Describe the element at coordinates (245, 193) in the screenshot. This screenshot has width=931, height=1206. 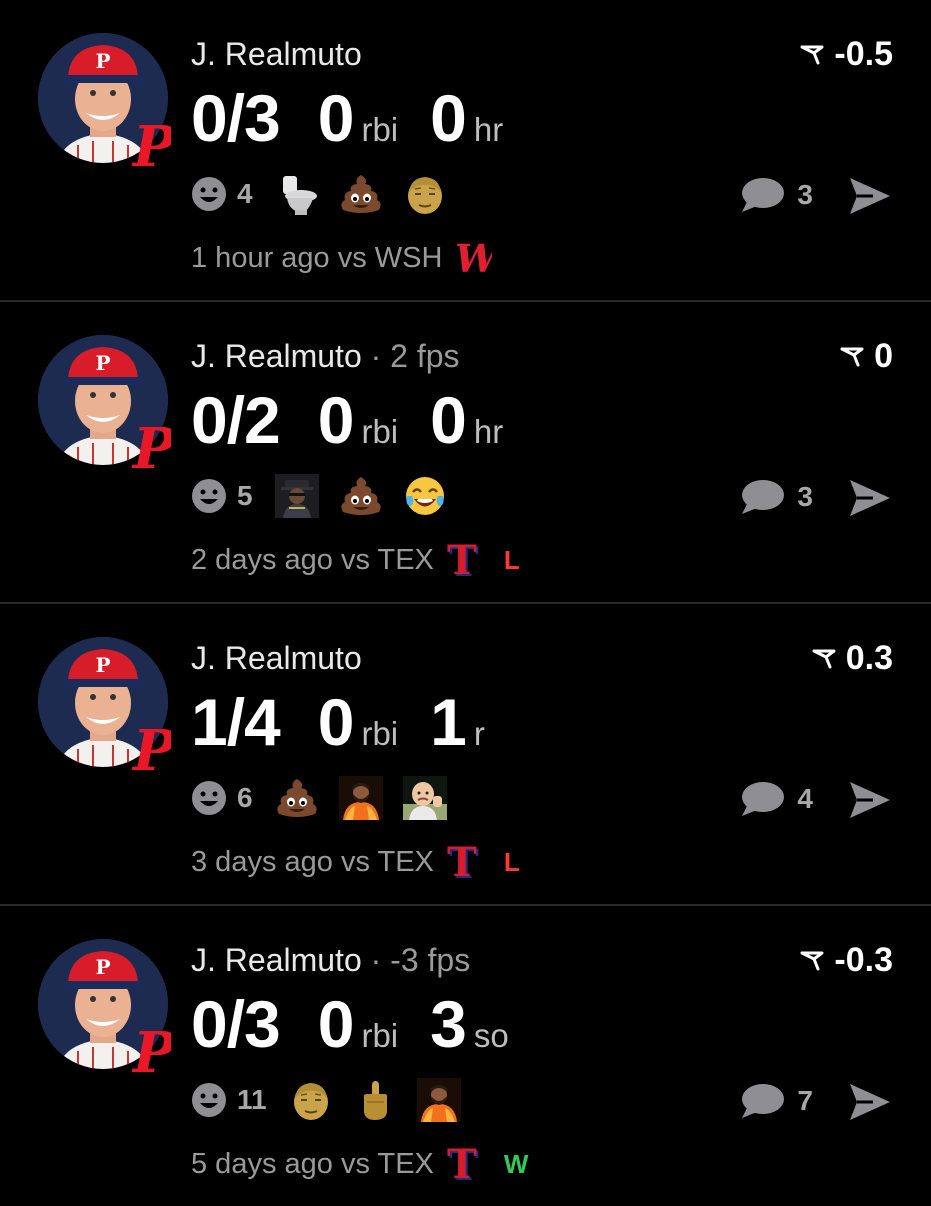
I see `reaction-count: 4` at that location.